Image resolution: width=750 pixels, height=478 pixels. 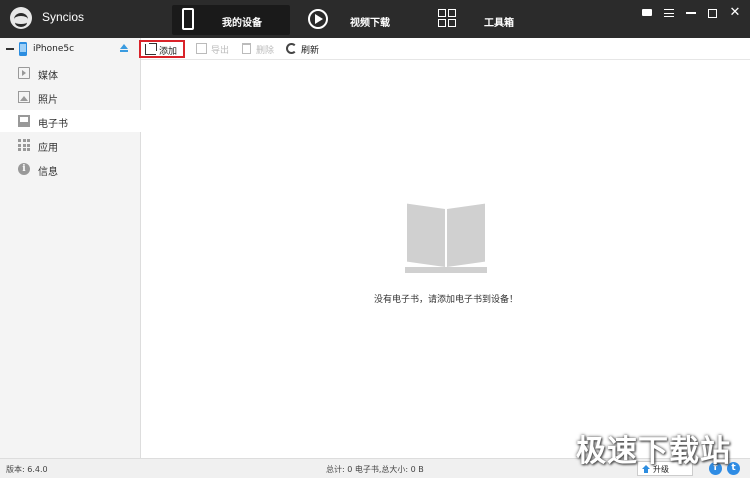 What do you see at coordinates (482, 20) in the screenshot?
I see `tab-toolbox: 工具箱` at bounding box center [482, 20].